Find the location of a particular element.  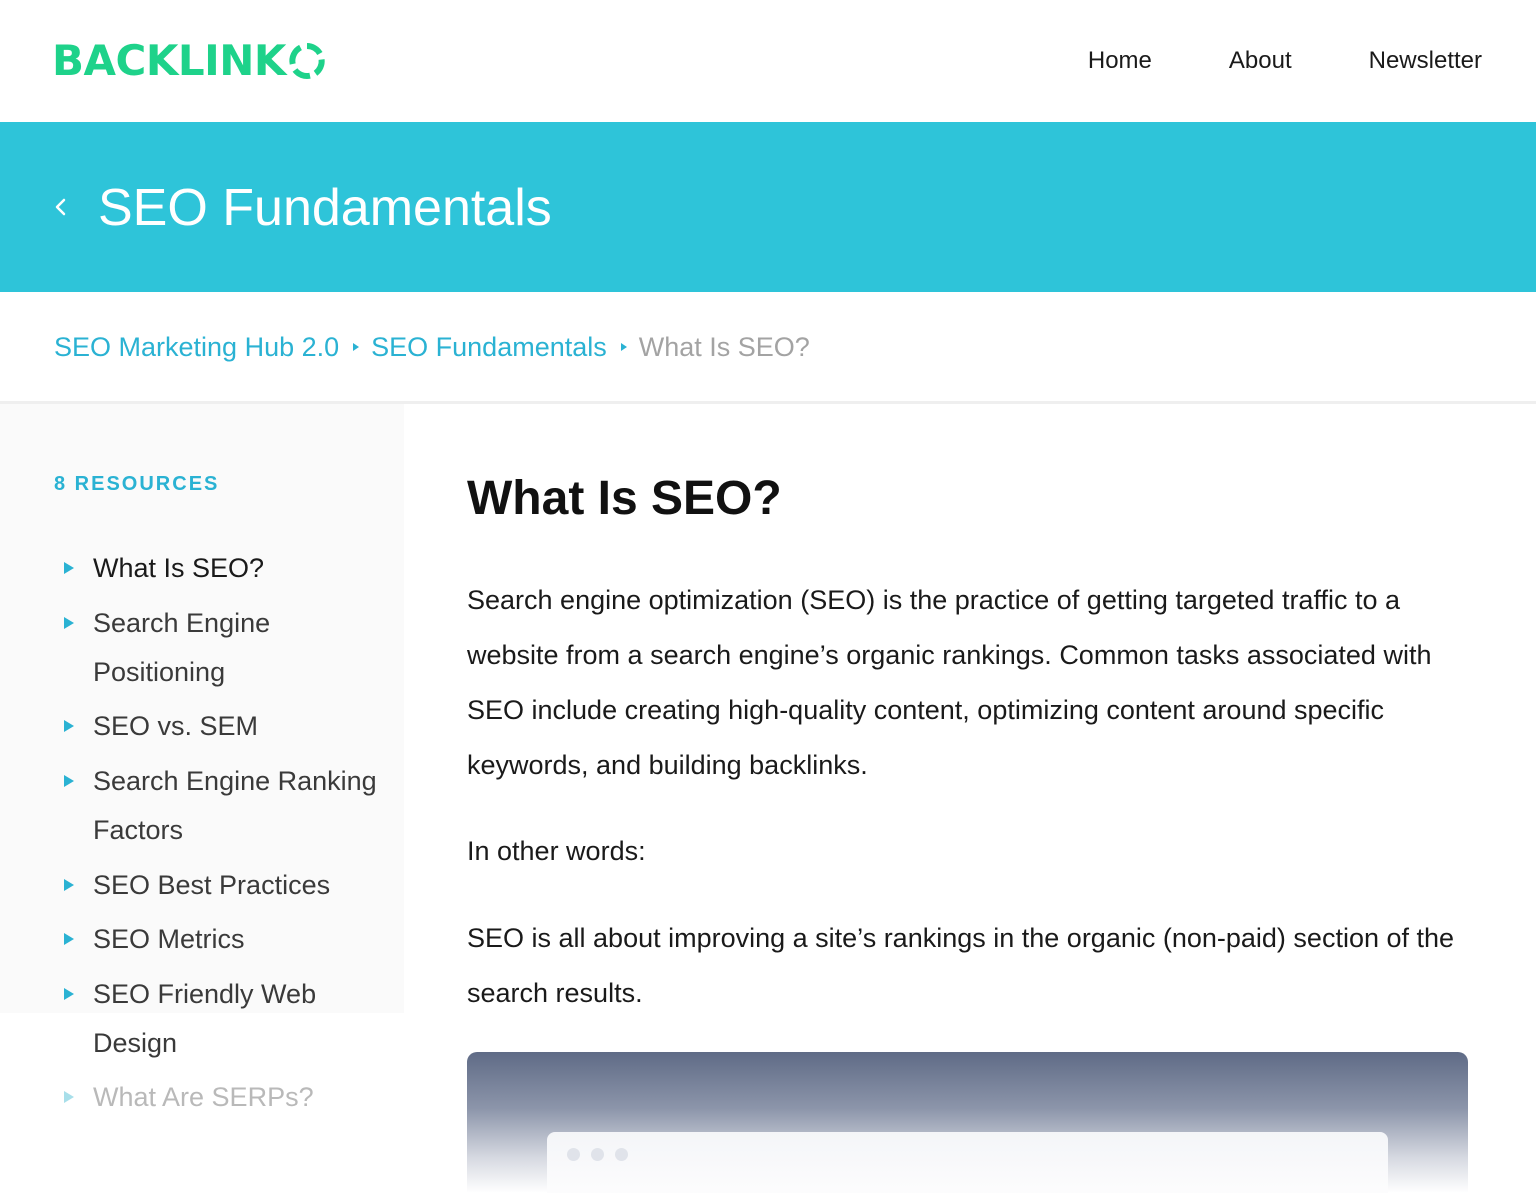

sidebar-item-label: Search Engine Ranking Factors is located at coordinates (235, 805).